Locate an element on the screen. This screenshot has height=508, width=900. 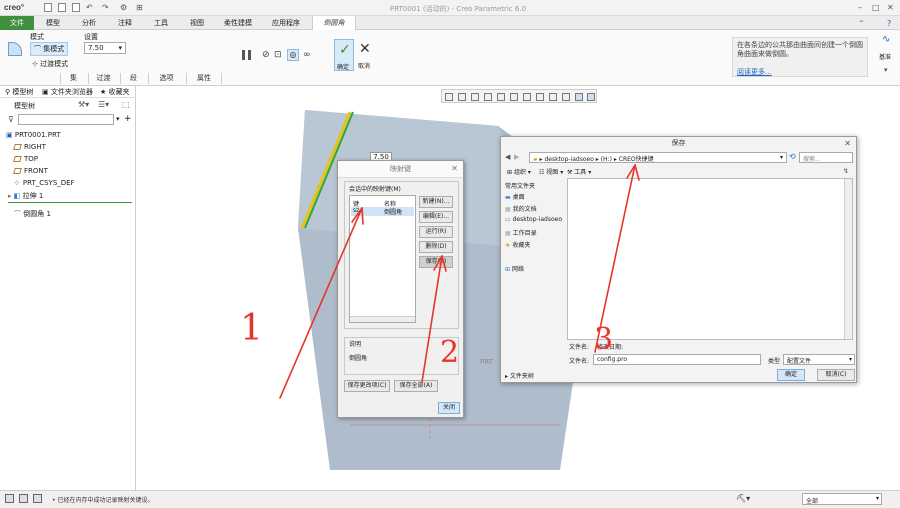
subtab-transitions: 过渡 is located at coordinates (103, 78).